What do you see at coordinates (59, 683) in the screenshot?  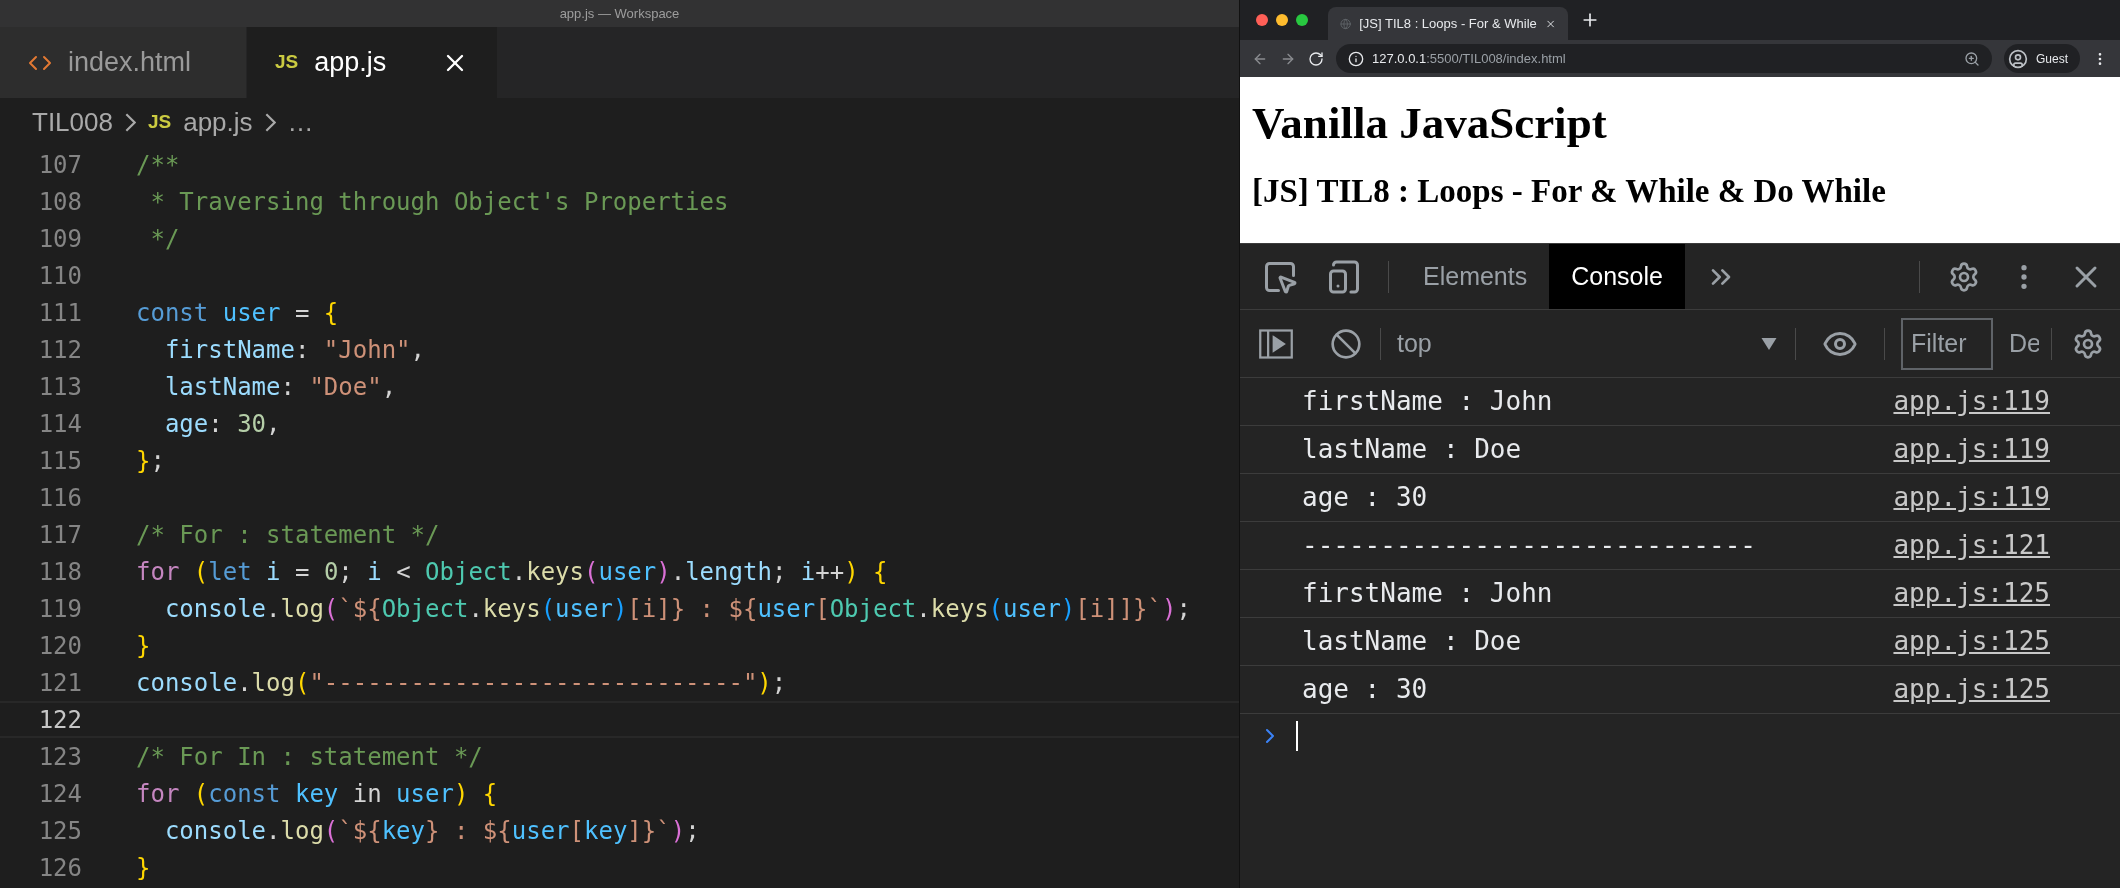 I see `line-number: 121` at bounding box center [59, 683].